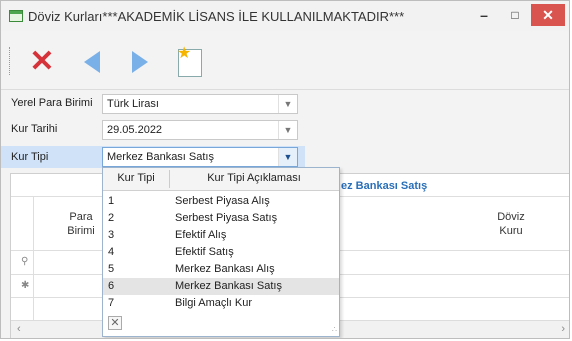 Image resolution: width=572 pixels, height=341 pixels. Describe the element at coordinates (254, 178) in the screenshot. I see `dropdown-header-desc: Kur Tipi Açıklaması` at that location.